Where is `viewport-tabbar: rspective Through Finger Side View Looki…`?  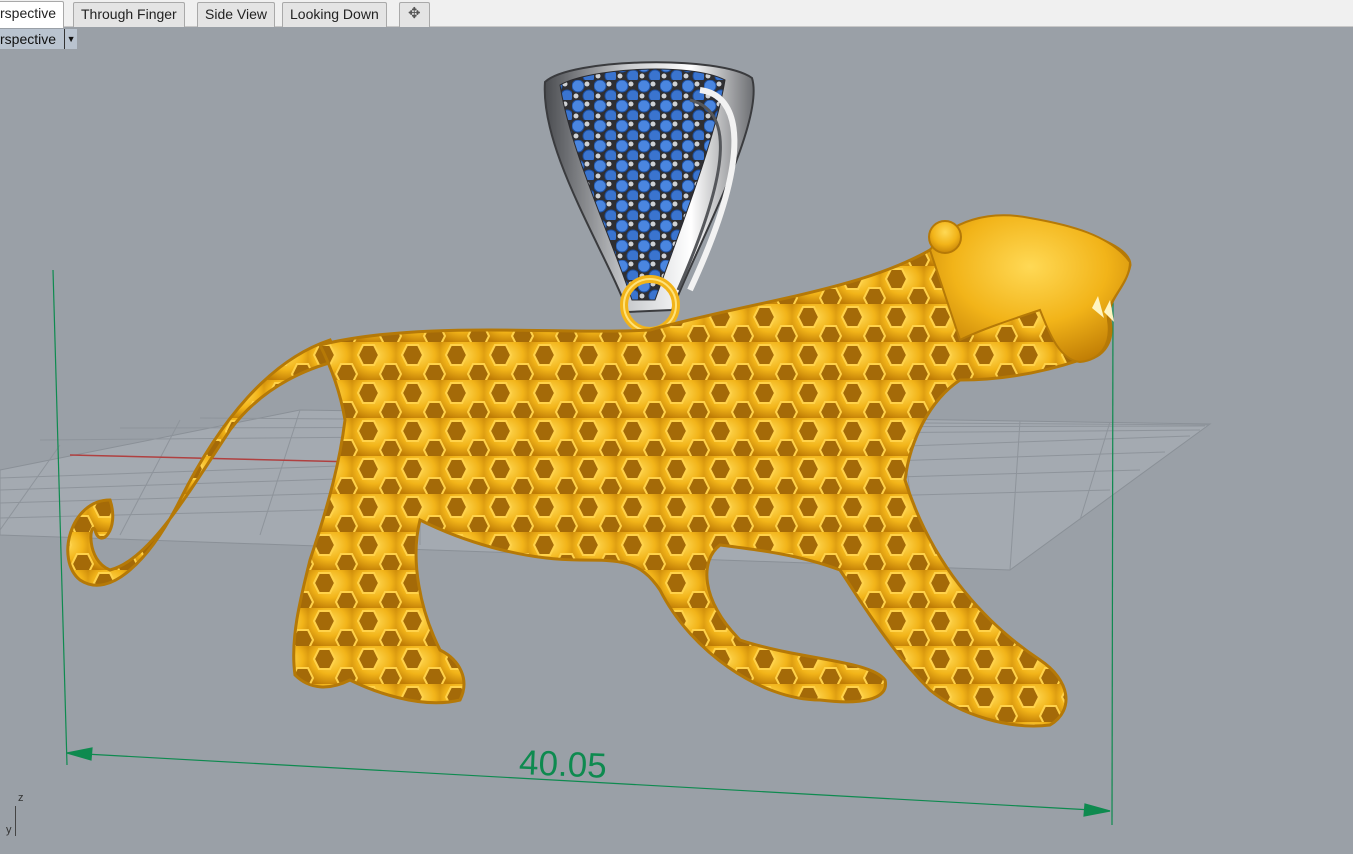
viewport-tabbar: rspective Through Finger Side View Looki… is located at coordinates (676, 14).